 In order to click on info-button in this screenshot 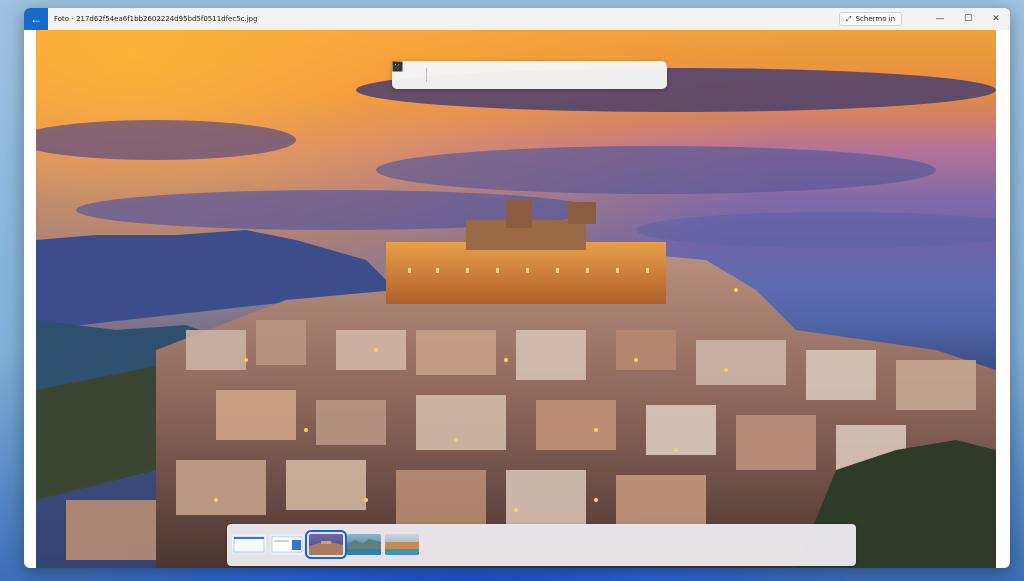, I will do `click(514, 73)`.